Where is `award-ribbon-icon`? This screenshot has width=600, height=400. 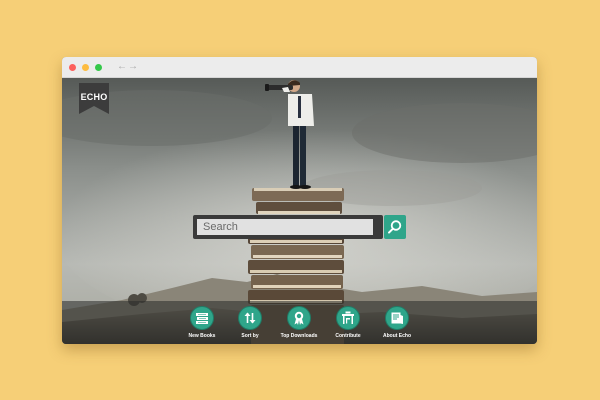 award-ribbon-icon is located at coordinates (299, 318).